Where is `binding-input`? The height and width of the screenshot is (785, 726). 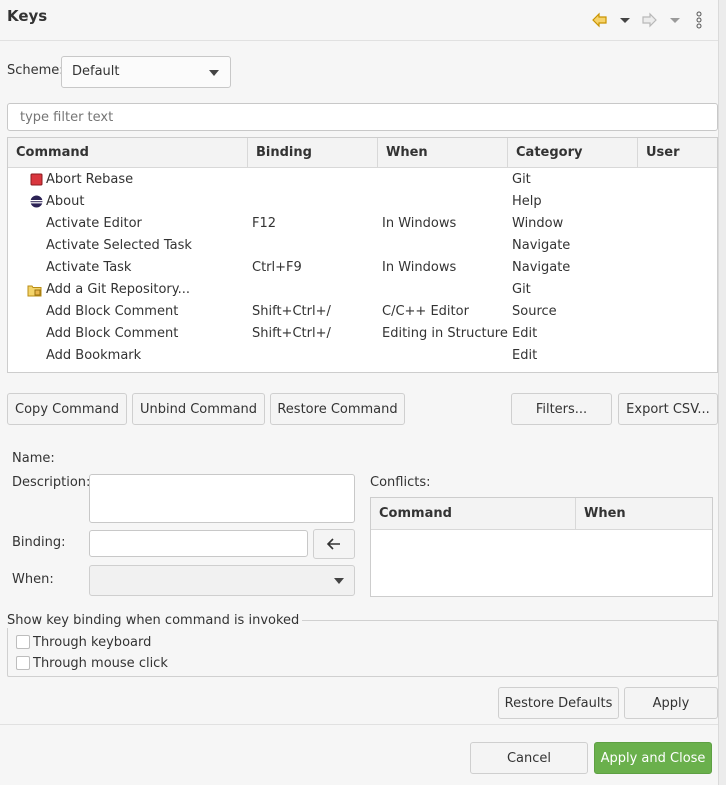 binding-input is located at coordinates (198, 543).